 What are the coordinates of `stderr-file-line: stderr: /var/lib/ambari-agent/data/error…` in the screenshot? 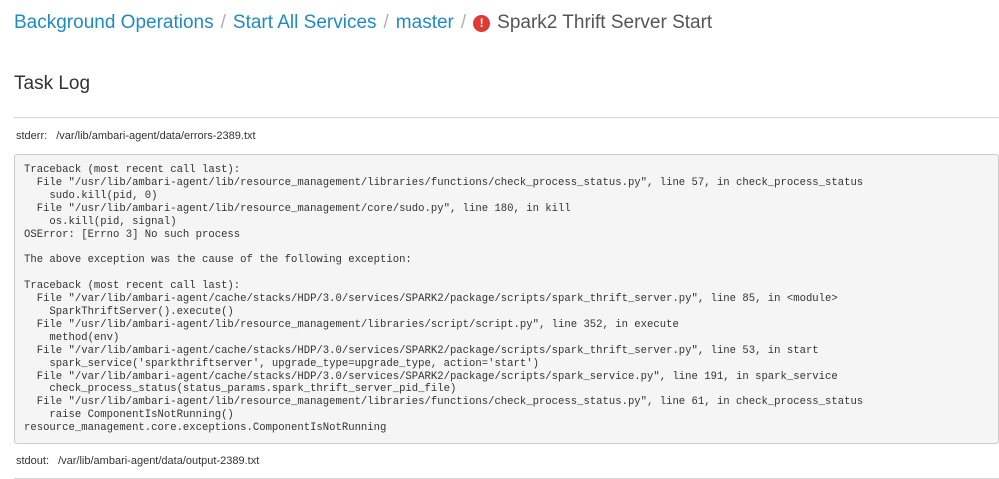 It's located at (136, 136).